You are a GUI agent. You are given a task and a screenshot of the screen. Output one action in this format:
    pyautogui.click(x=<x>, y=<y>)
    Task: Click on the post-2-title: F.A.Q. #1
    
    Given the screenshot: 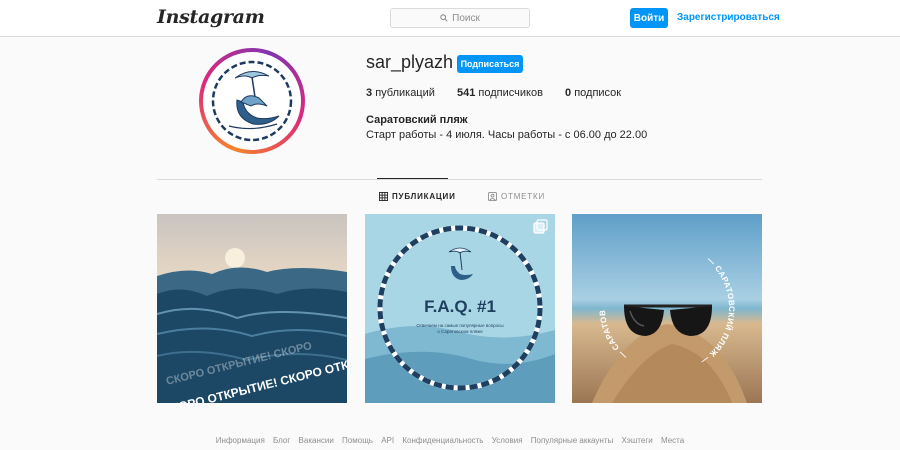 What is the action you would take?
    pyautogui.click(x=460, y=306)
    